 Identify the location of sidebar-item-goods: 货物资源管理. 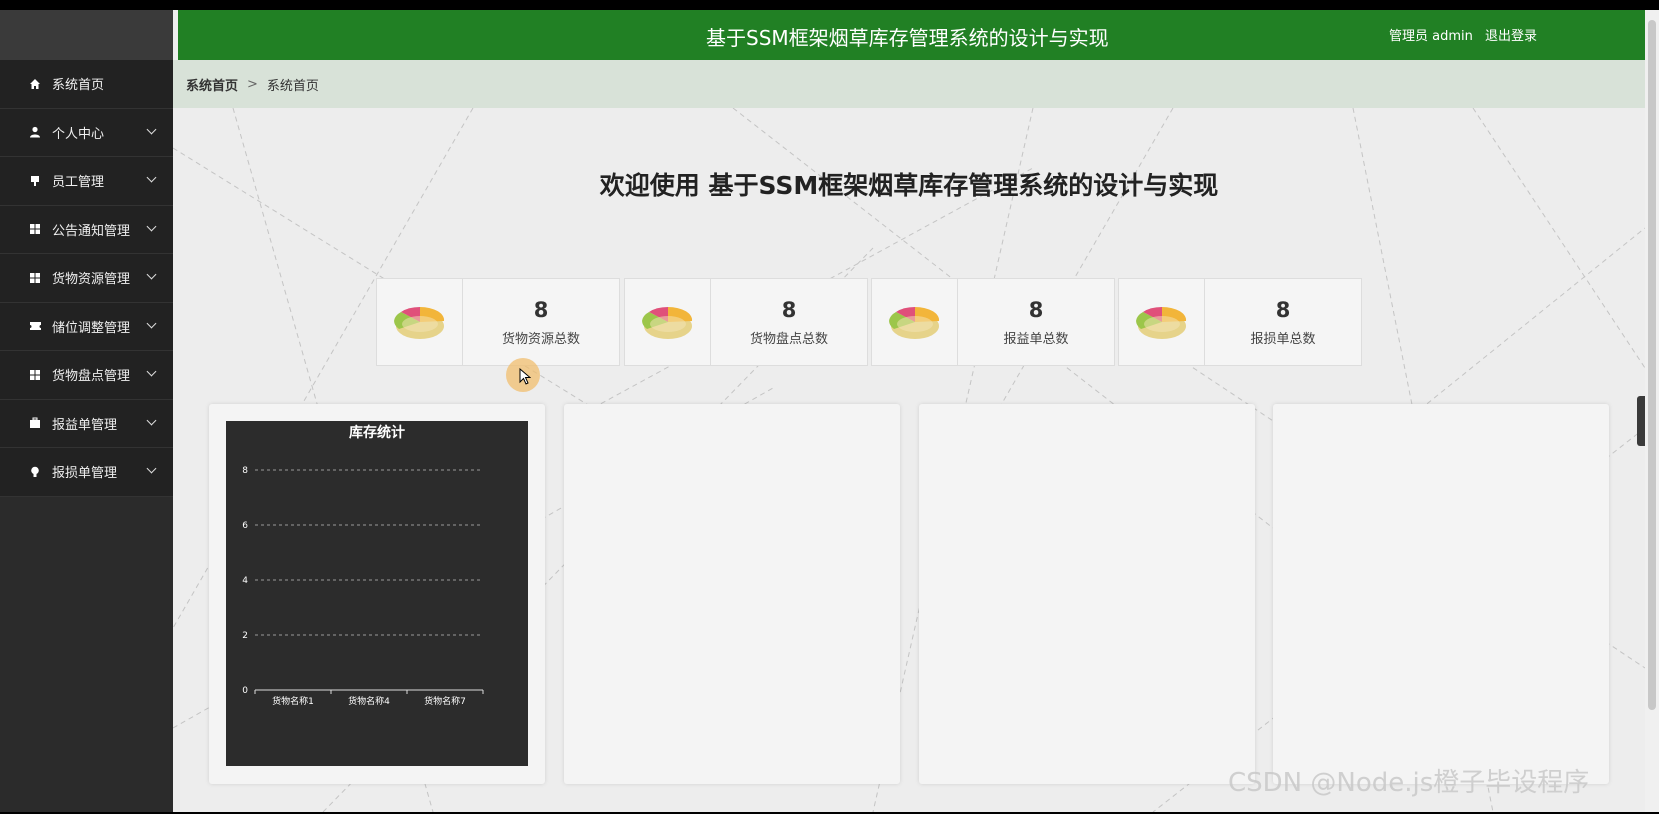
(86, 278).